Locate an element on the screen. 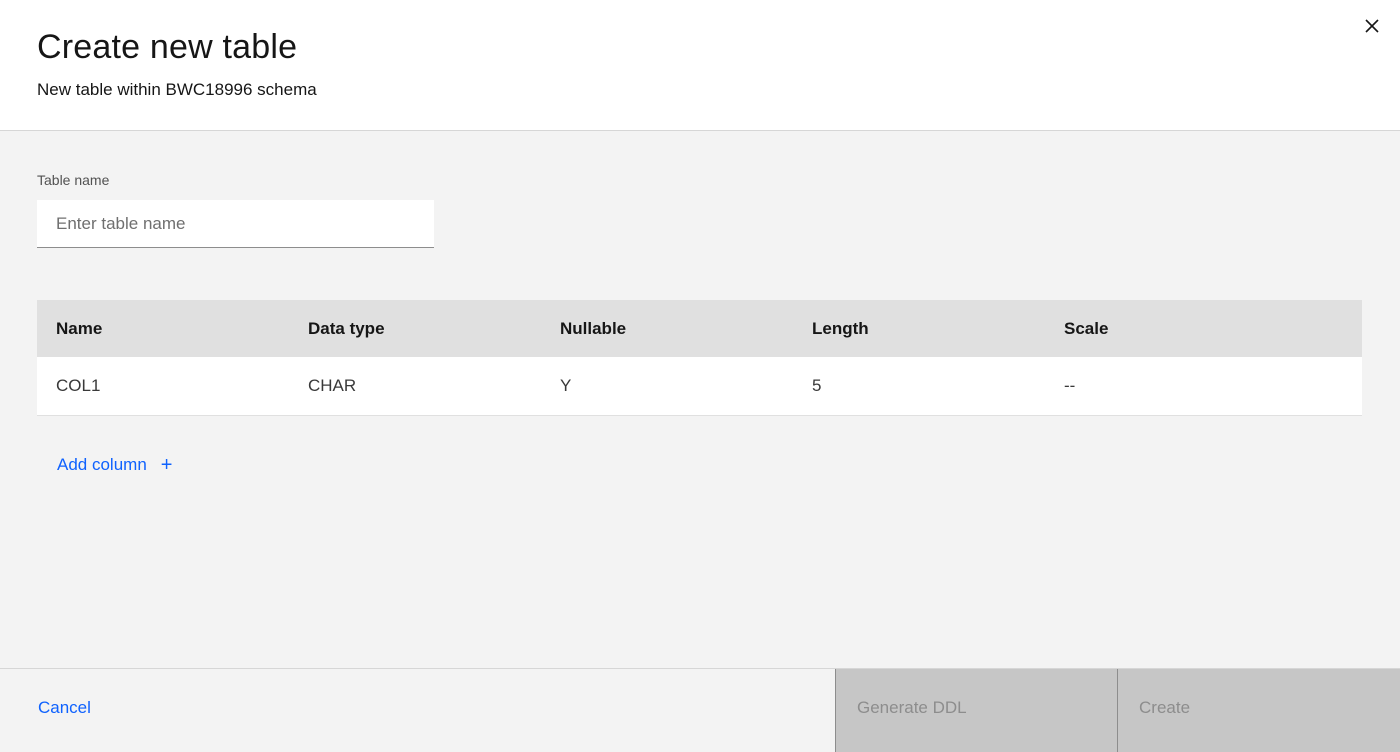 The width and height of the screenshot is (1400, 752). table-name-label: Table name is located at coordinates (73, 180).